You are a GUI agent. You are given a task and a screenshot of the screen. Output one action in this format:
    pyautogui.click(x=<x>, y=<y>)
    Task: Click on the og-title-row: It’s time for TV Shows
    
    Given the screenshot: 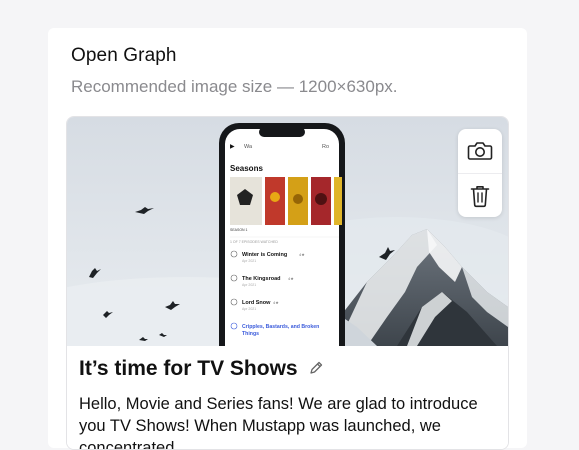 What is the action you would take?
    pyautogui.click(x=201, y=369)
    